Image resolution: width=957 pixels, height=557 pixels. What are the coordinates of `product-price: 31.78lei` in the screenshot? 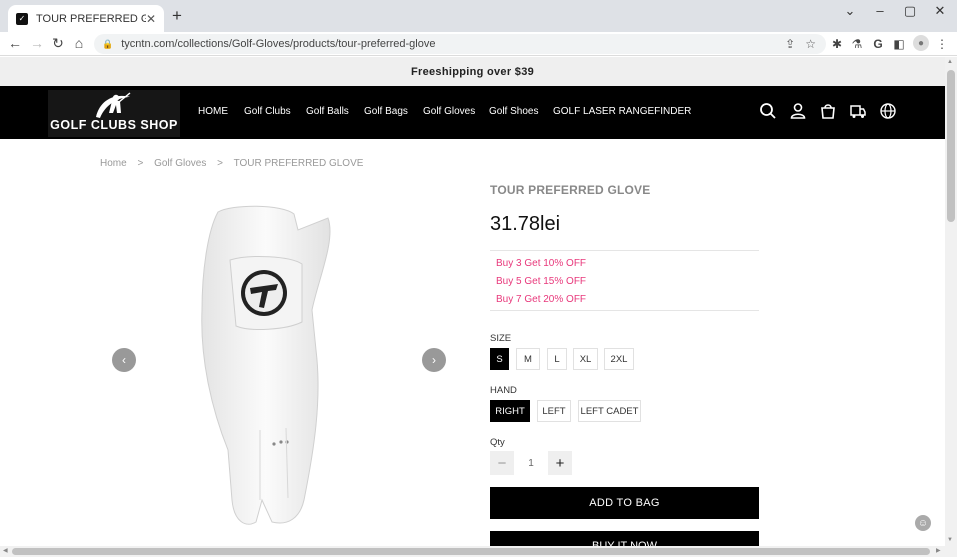 It's located at (525, 224).